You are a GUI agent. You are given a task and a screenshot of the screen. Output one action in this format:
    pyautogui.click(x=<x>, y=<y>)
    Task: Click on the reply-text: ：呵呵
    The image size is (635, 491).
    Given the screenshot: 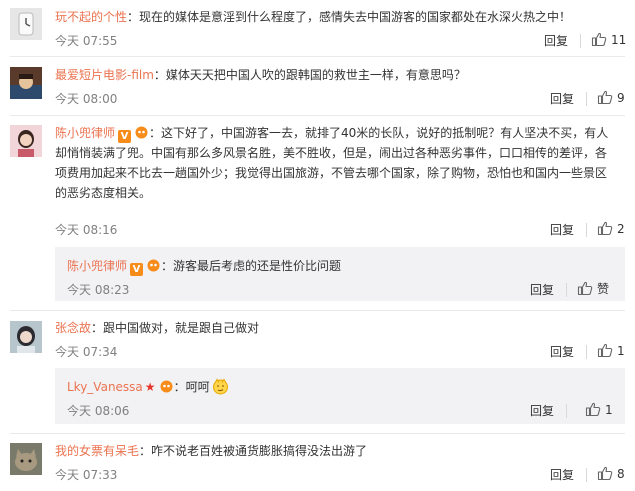 What is the action you would take?
    pyautogui.click(x=191, y=387)
    